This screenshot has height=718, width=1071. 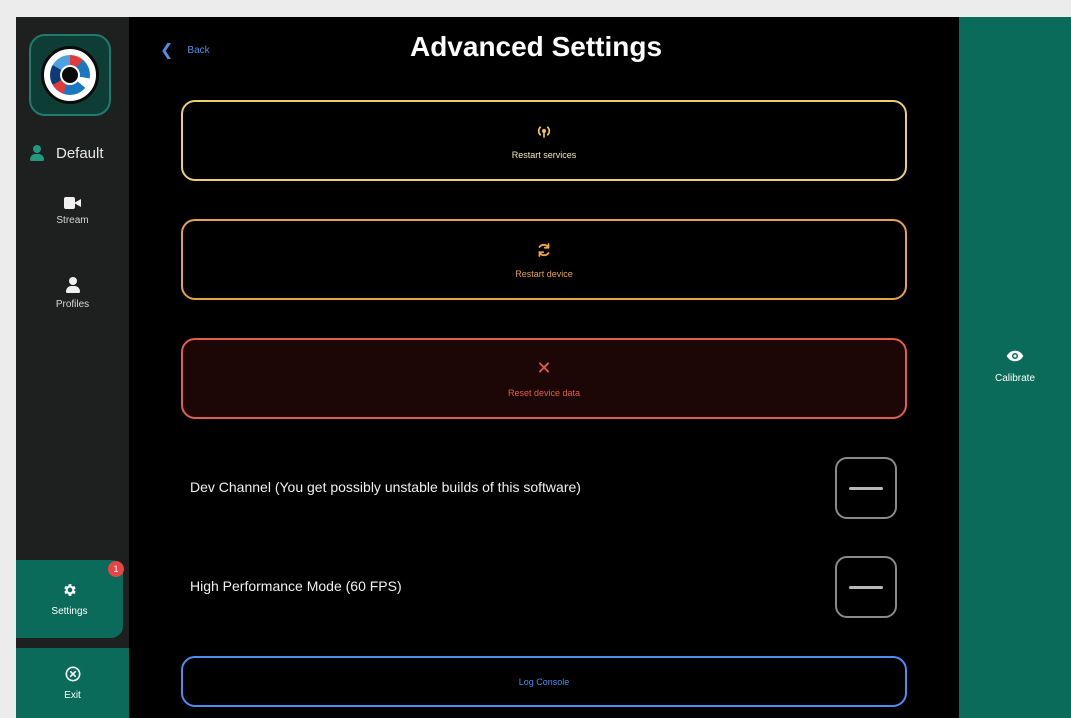 What do you see at coordinates (72, 683) in the screenshot?
I see `exit-button: Exit` at bounding box center [72, 683].